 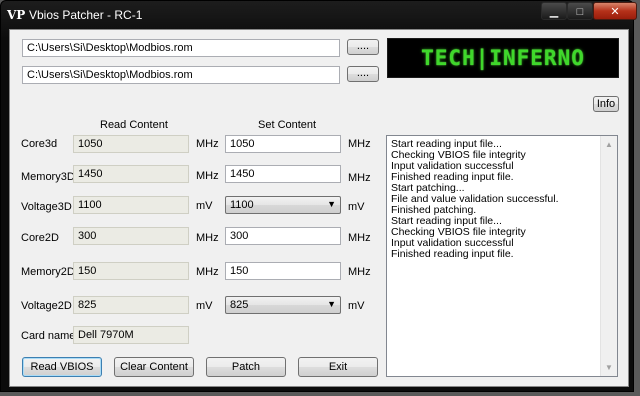 What do you see at coordinates (181, 48) in the screenshot?
I see `input-file-path-field: C:\Users\Si\Desktop\Modbios.rom` at bounding box center [181, 48].